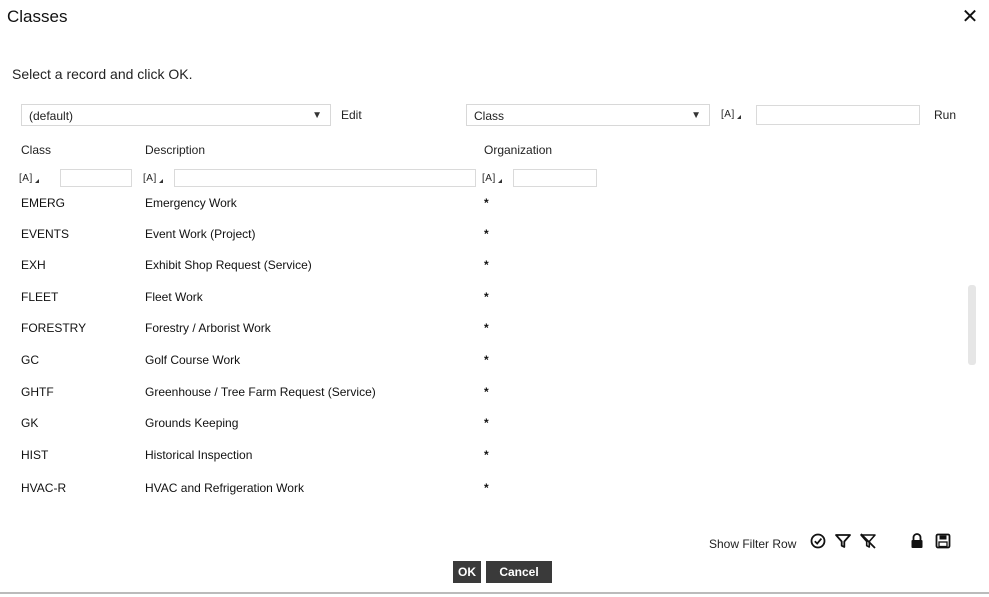 The height and width of the screenshot is (597, 989). Describe the element at coordinates (480, 496) in the screenshot. I see `table-row: HVAC-R HVAC and Refrigeration Work *` at that location.